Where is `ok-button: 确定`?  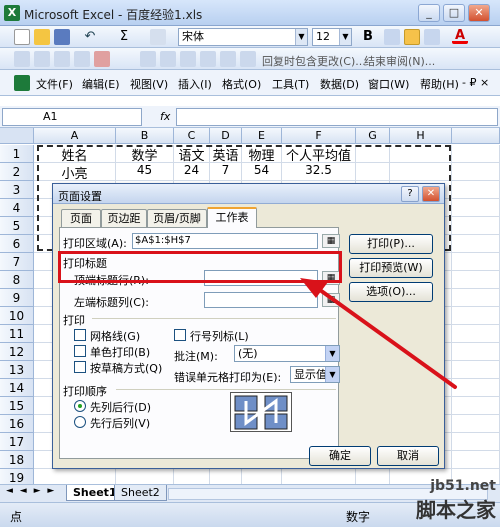 ok-button: 确定 is located at coordinates (340, 456).